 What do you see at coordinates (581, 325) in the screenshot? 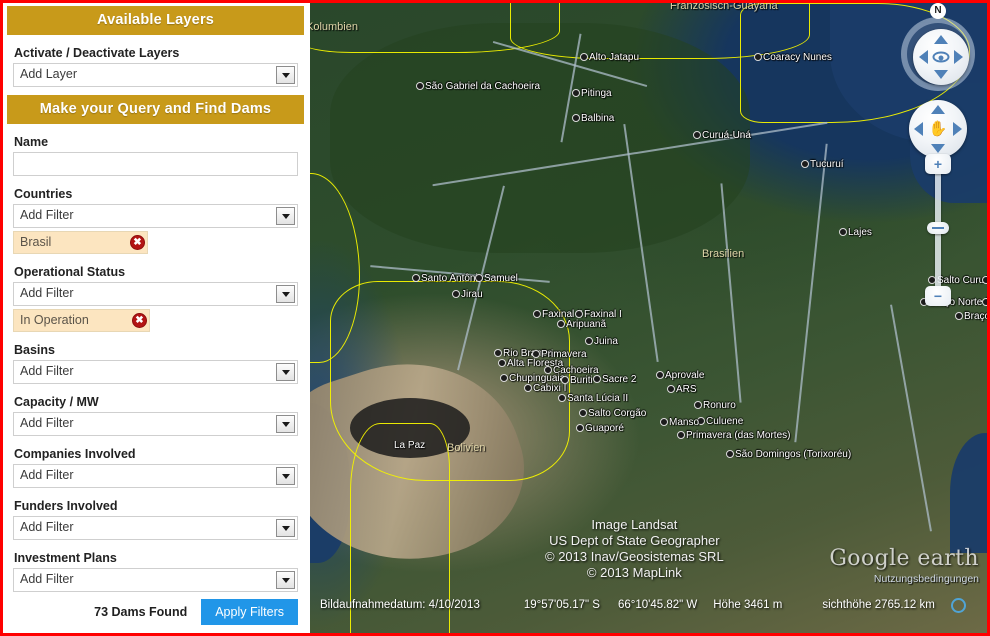
I see `dam-marker: Aripuanã` at bounding box center [581, 325].